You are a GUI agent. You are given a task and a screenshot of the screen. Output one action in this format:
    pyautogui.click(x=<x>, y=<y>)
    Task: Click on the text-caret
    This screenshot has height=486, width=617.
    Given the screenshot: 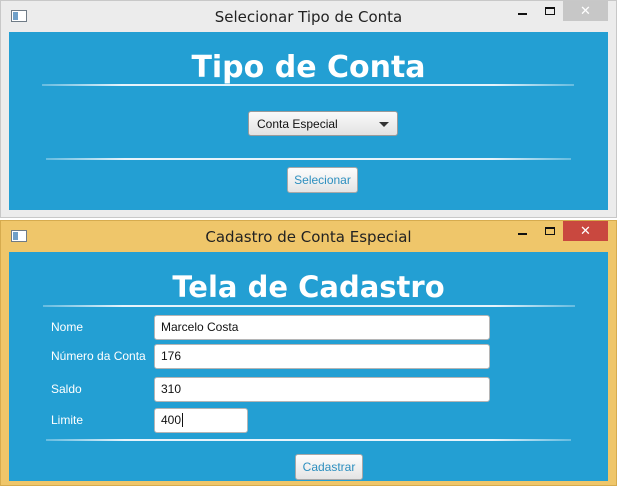 What is the action you would take?
    pyautogui.click(x=183, y=420)
    